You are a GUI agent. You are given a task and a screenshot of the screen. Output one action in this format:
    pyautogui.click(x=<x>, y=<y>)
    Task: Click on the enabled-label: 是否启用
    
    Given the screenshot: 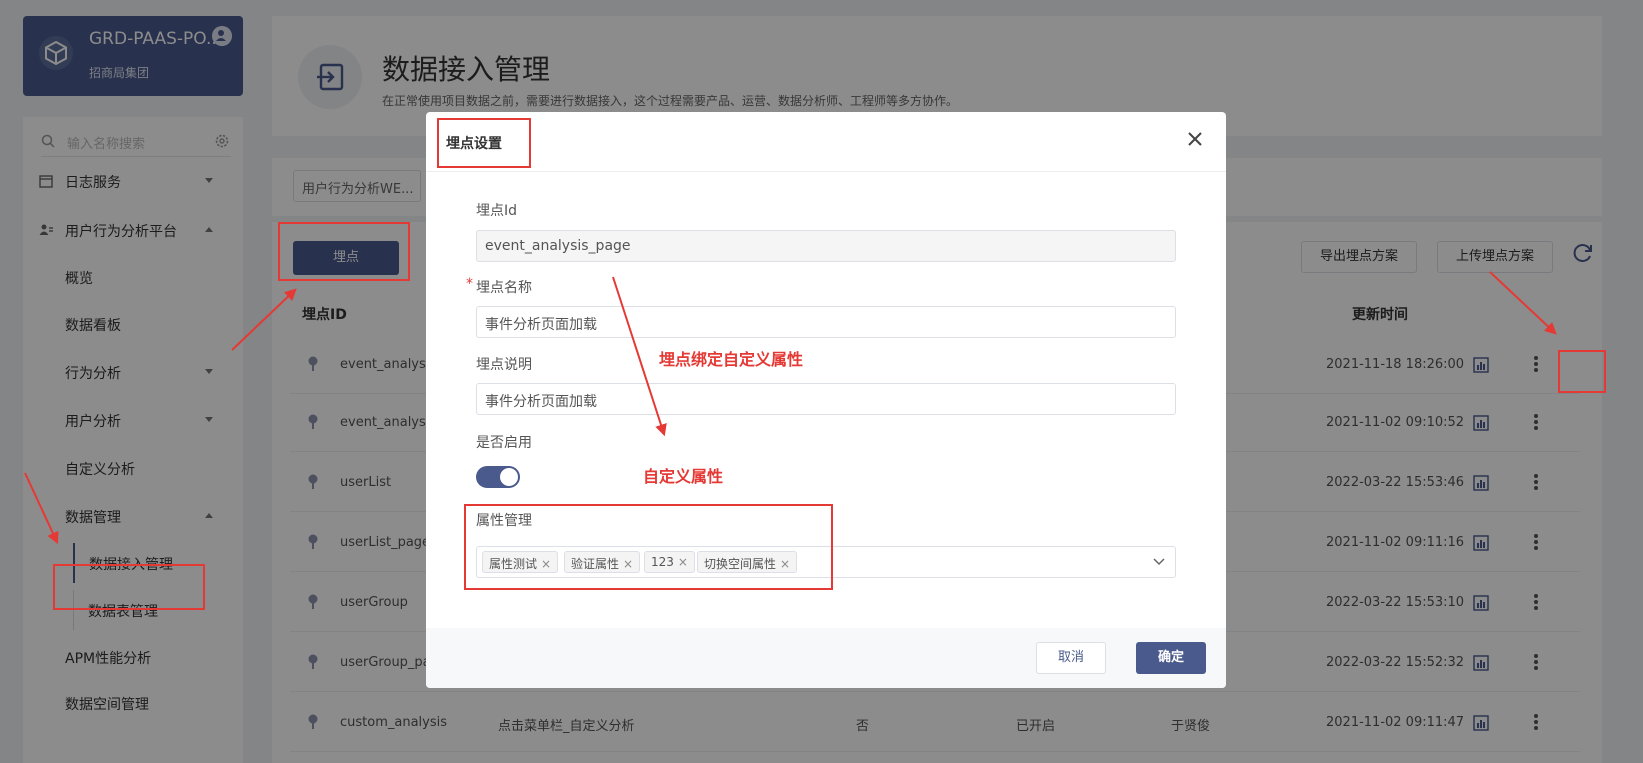 What is the action you would take?
    pyautogui.click(x=504, y=443)
    